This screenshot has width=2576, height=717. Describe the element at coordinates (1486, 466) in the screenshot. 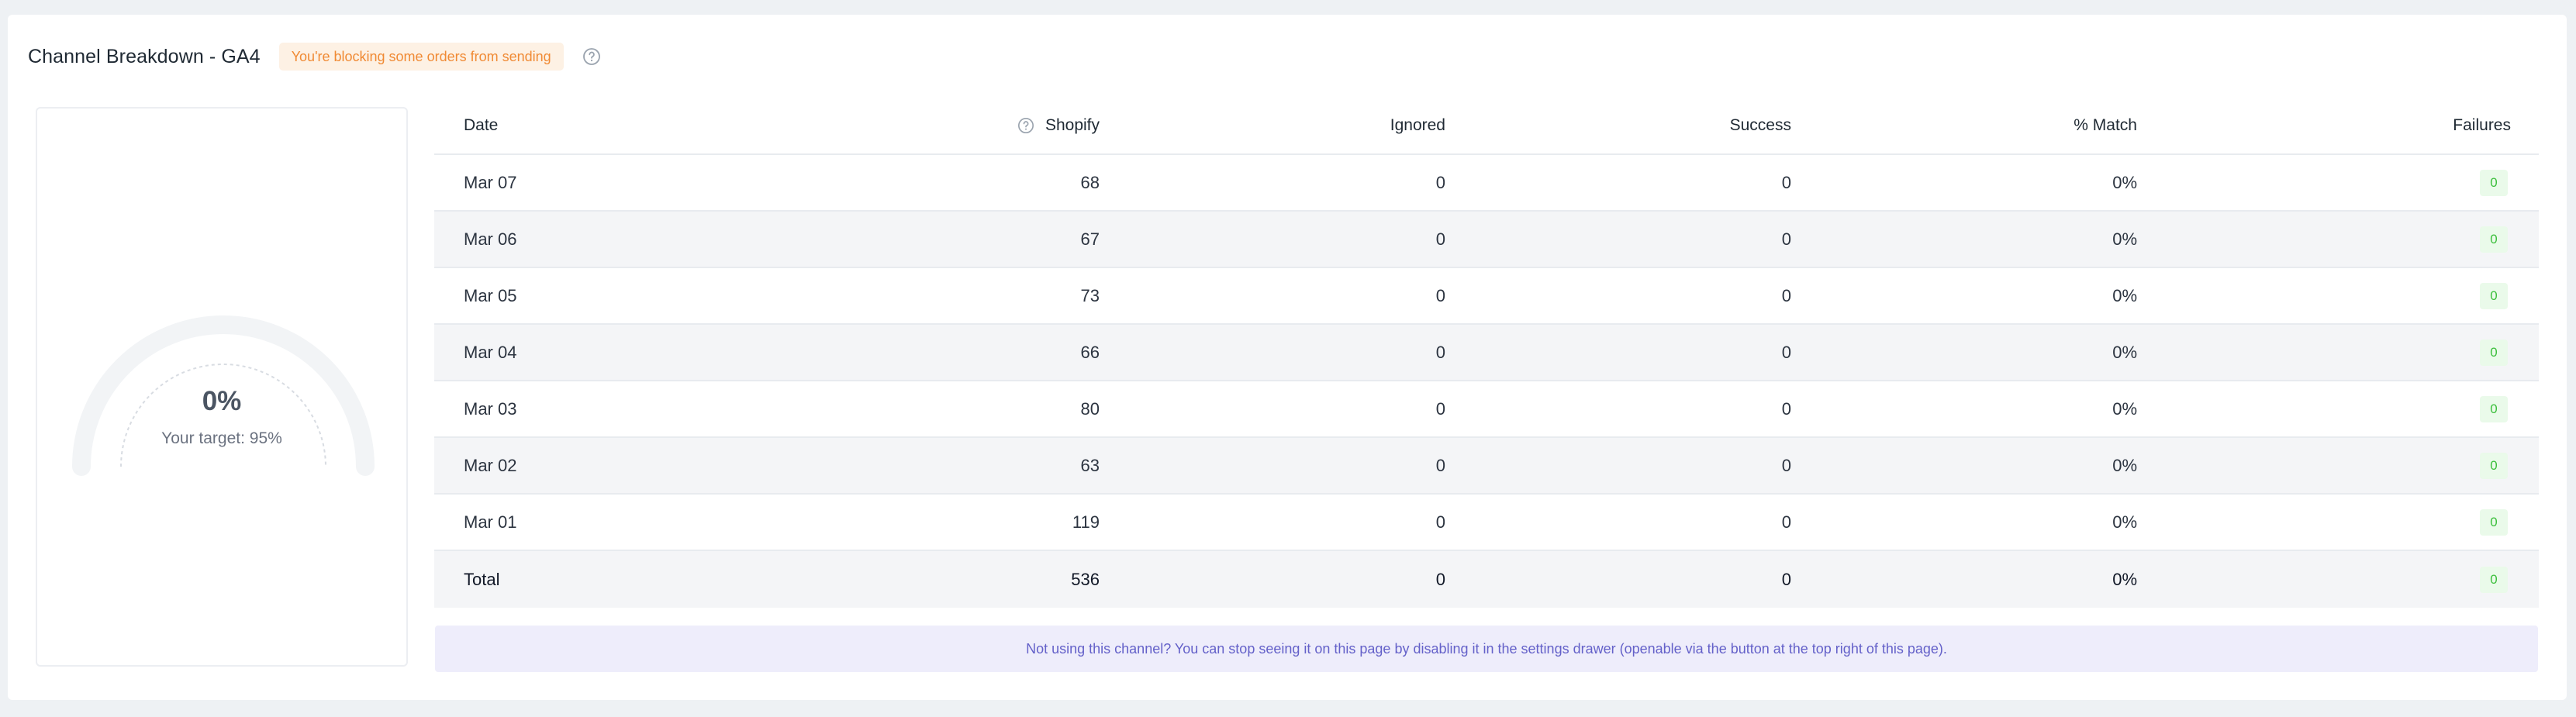

I see `table-row: Mar 02 63 0 0 0% 0` at that location.